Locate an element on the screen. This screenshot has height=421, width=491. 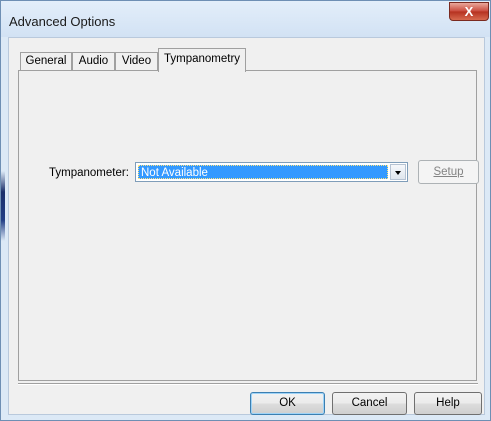
tab-label: General is located at coordinates (46, 61).